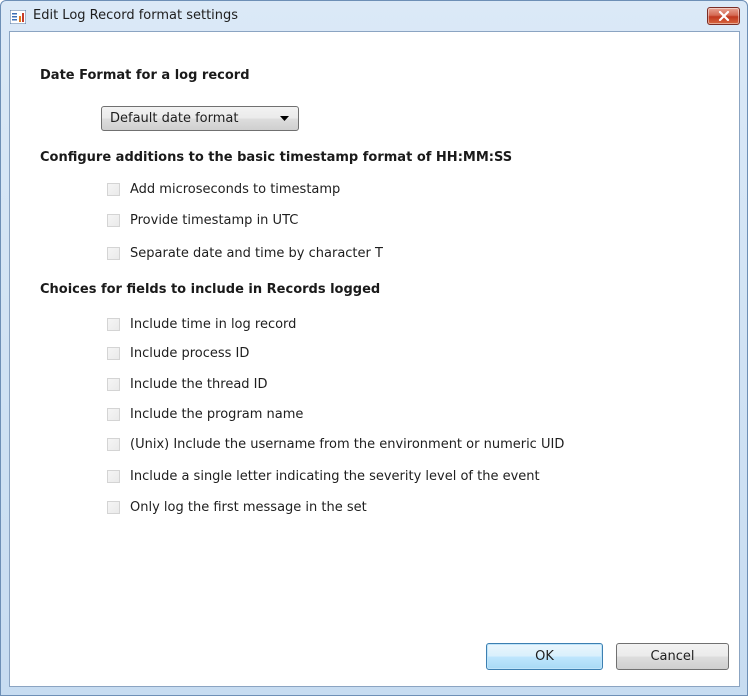 The height and width of the screenshot is (696, 748). What do you see at coordinates (18, 17) in the screenshot?
I see `window-settings-icon` at bounding box center [18, 17].